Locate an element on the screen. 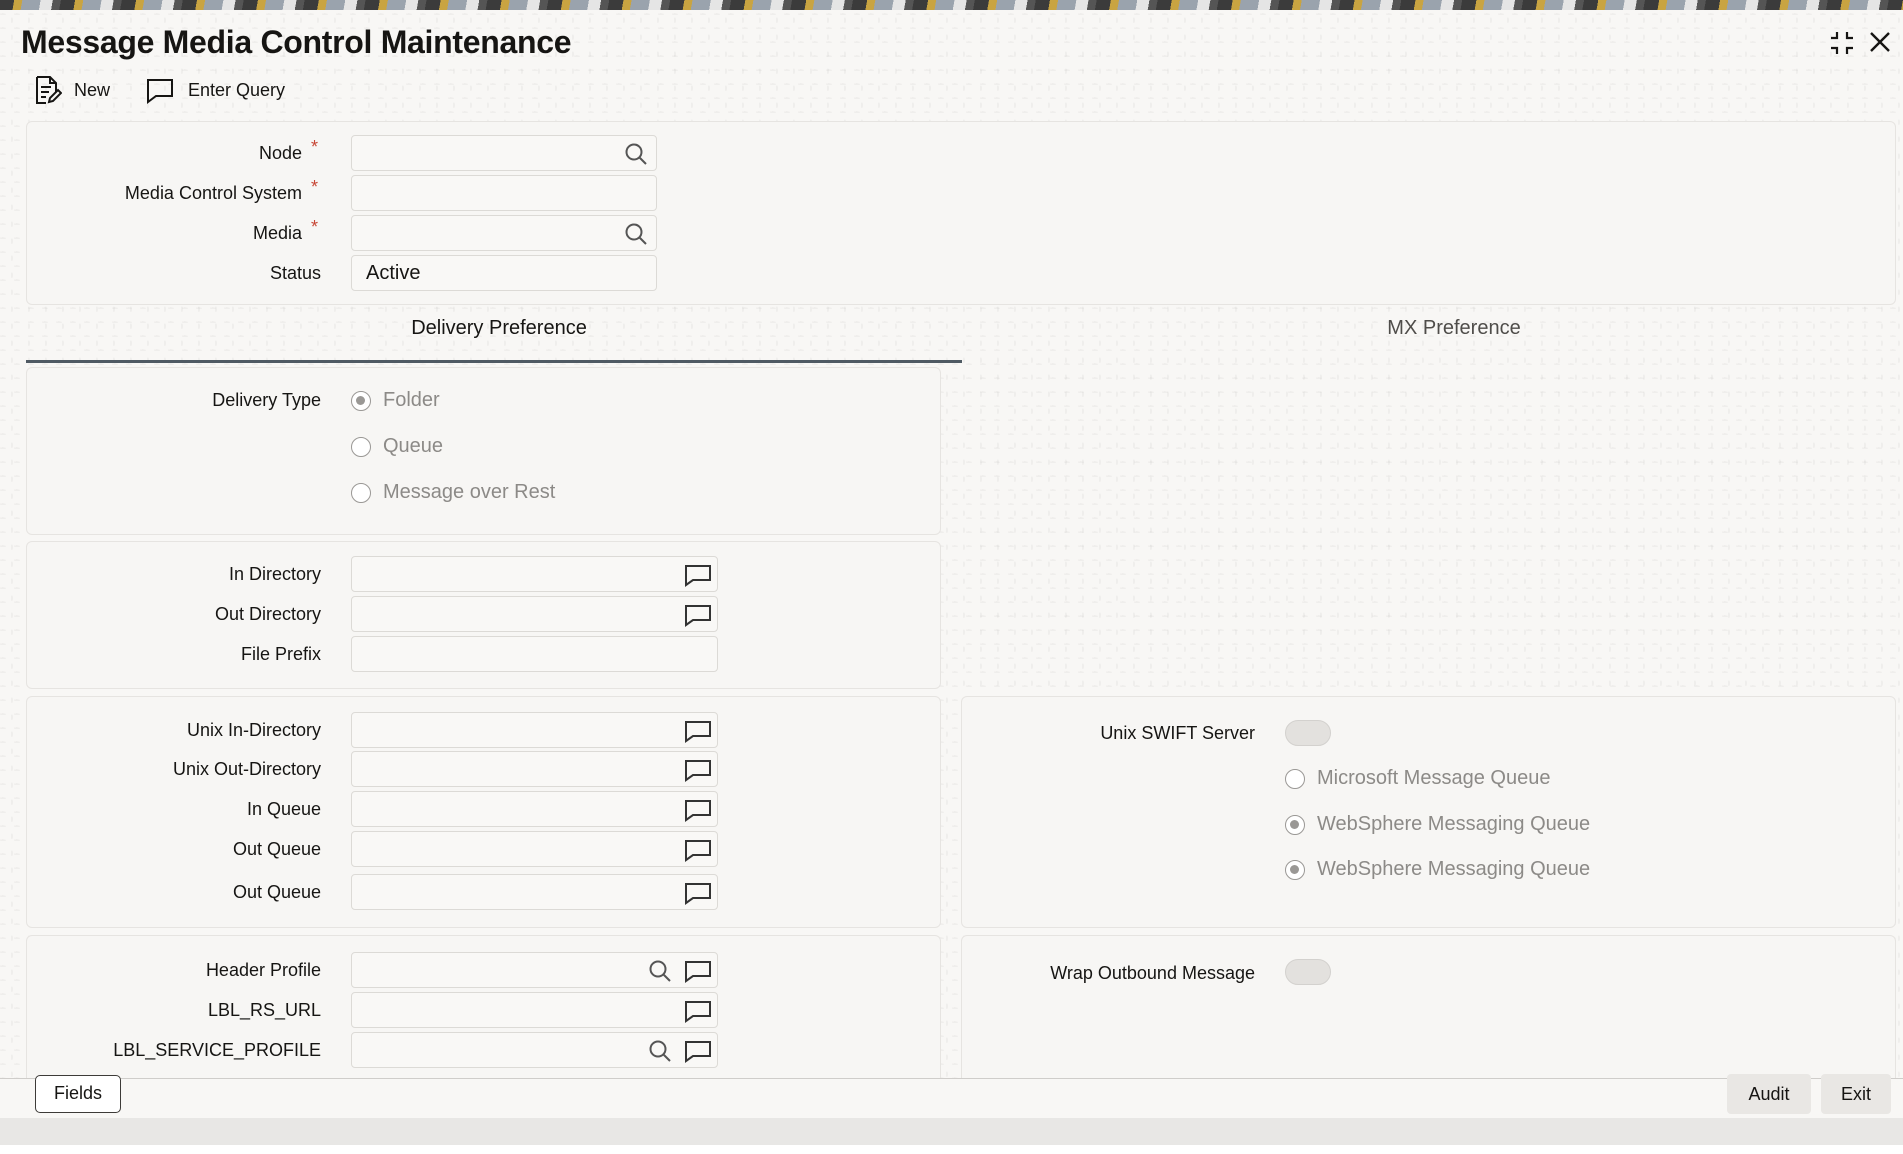 The image size is (1903, 1154). enter-query-label: Enter Query is located at coordinates (237, 89).